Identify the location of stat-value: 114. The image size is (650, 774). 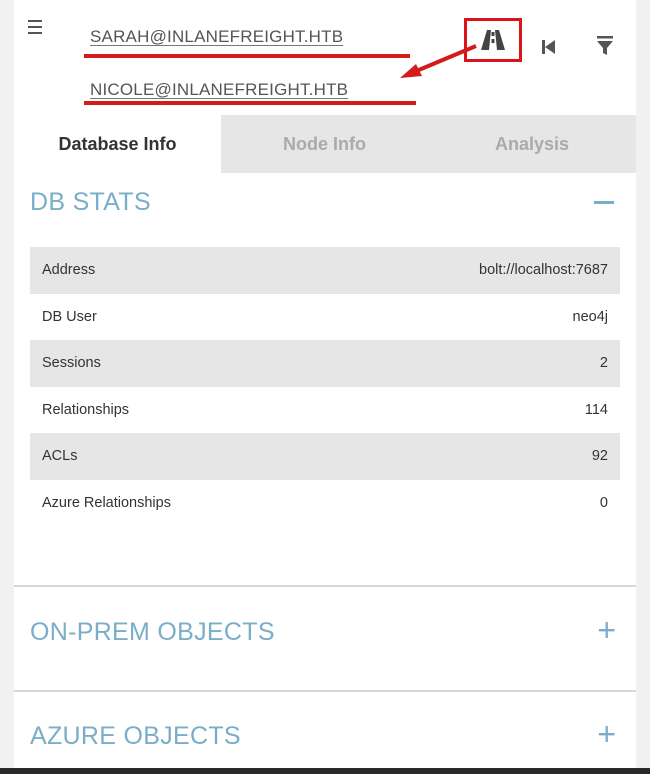
(596, 409).